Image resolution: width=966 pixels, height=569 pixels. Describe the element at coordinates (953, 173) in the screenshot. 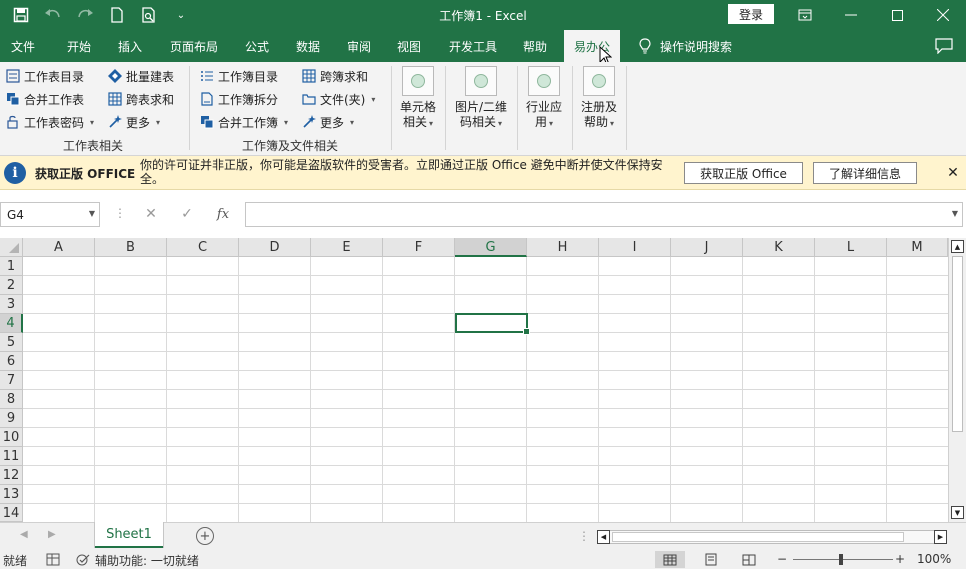

I see `close-message-icon: ✕` at that location.